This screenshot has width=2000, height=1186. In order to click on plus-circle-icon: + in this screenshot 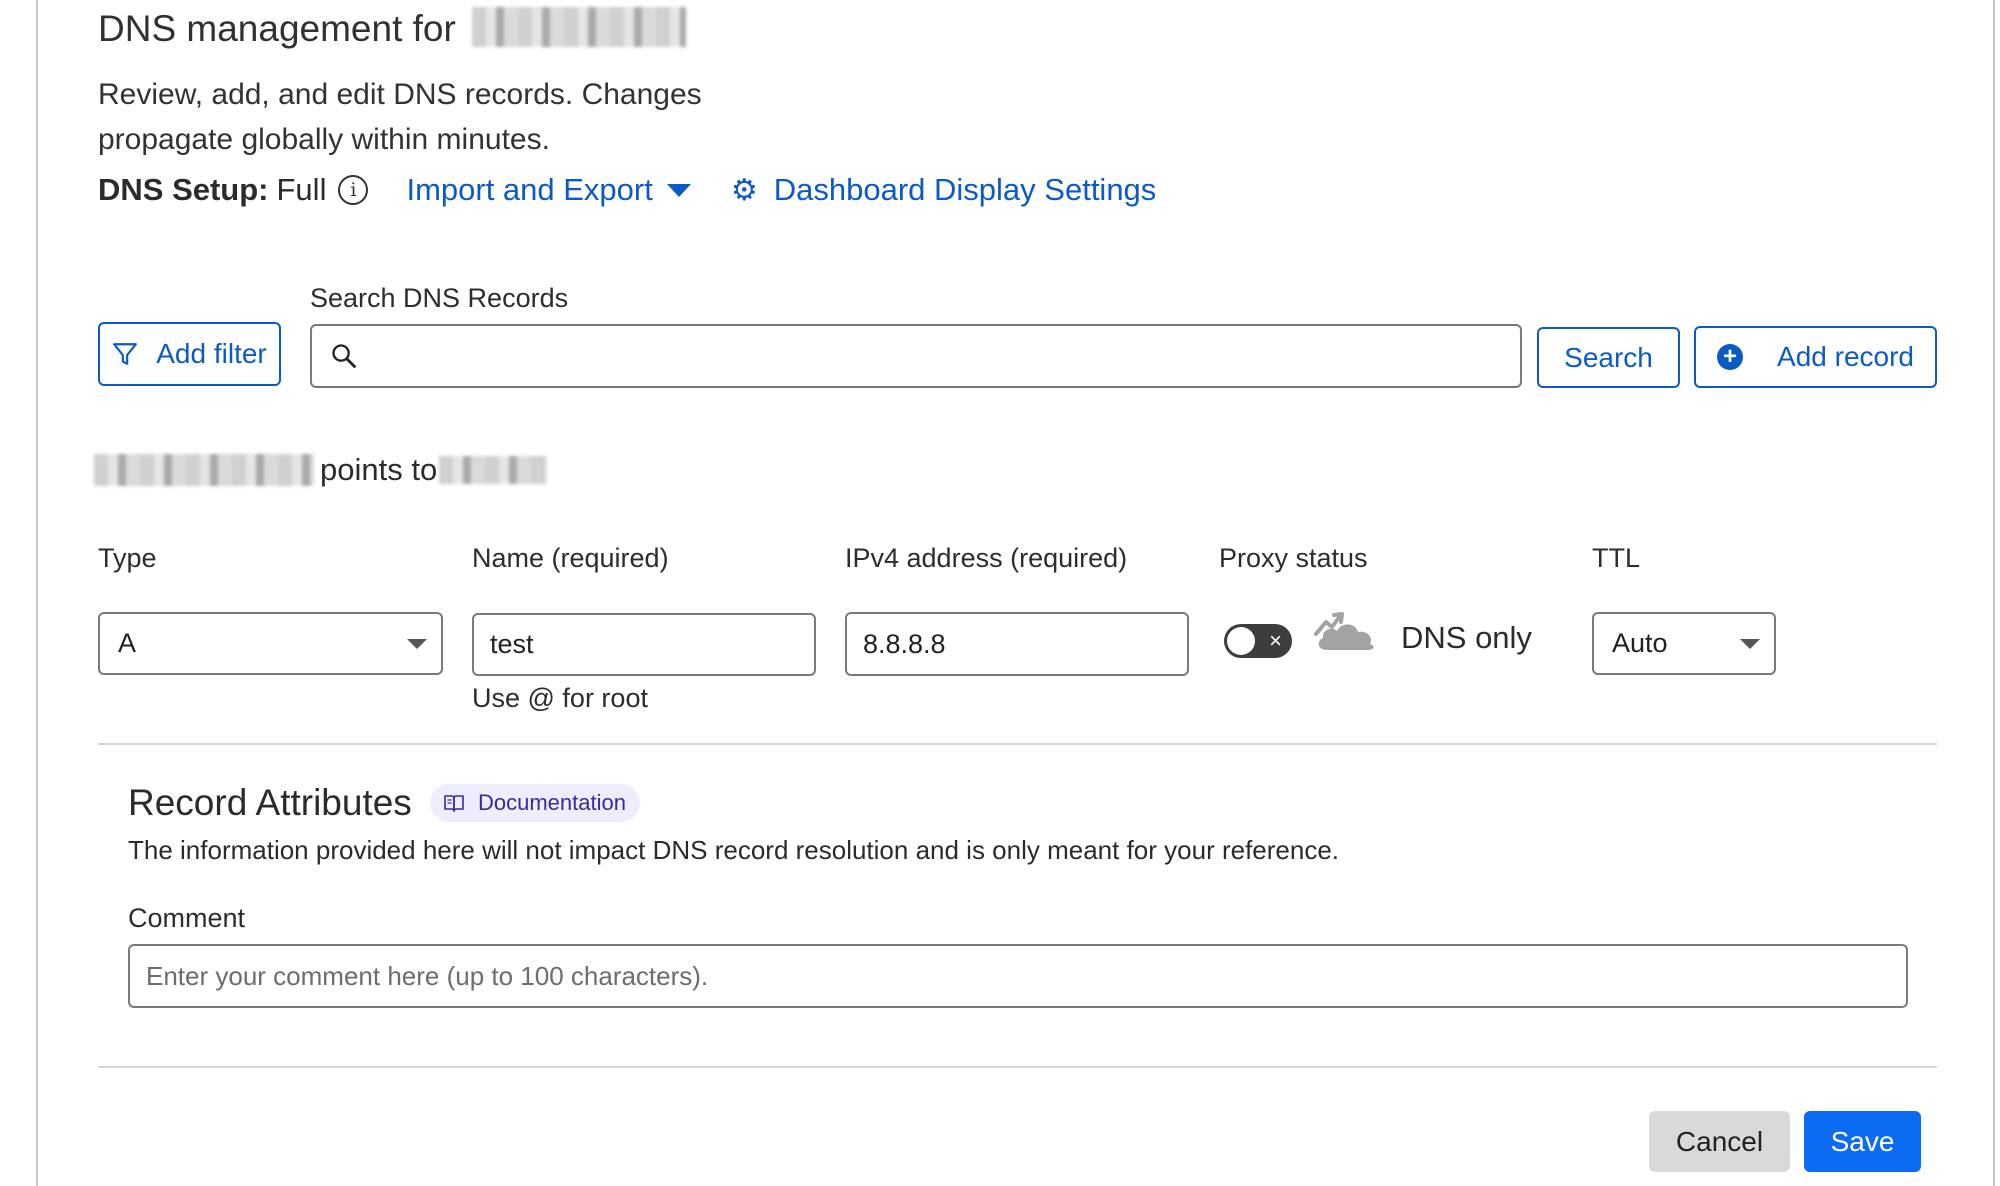, I will do `click(1730, 357)`.